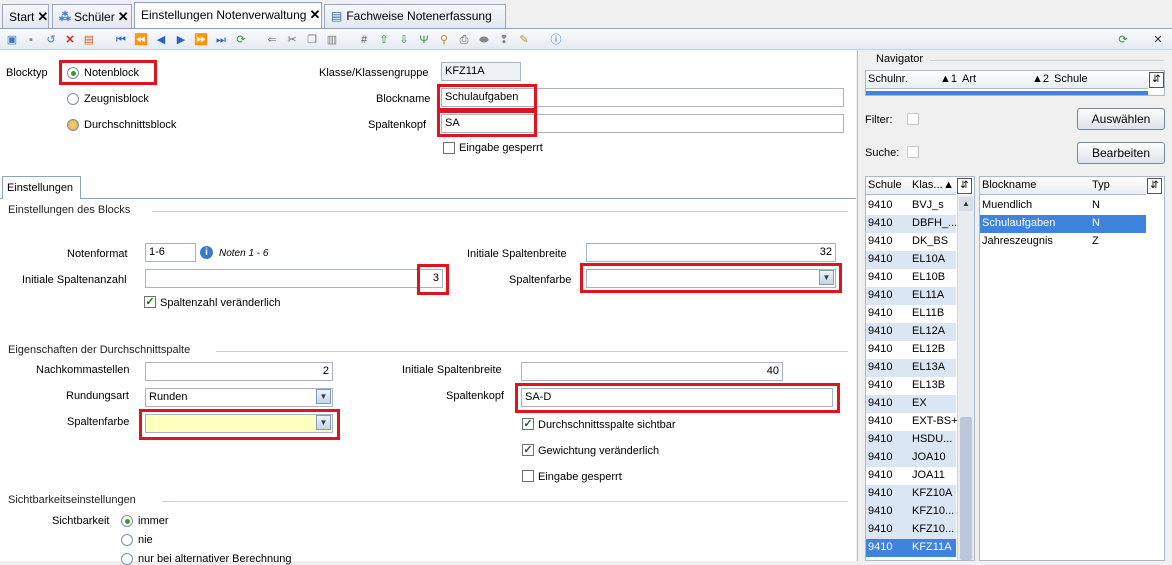 The image size is (1172, 565). I want to click on copy-icon: ❐, so click(312, 40).